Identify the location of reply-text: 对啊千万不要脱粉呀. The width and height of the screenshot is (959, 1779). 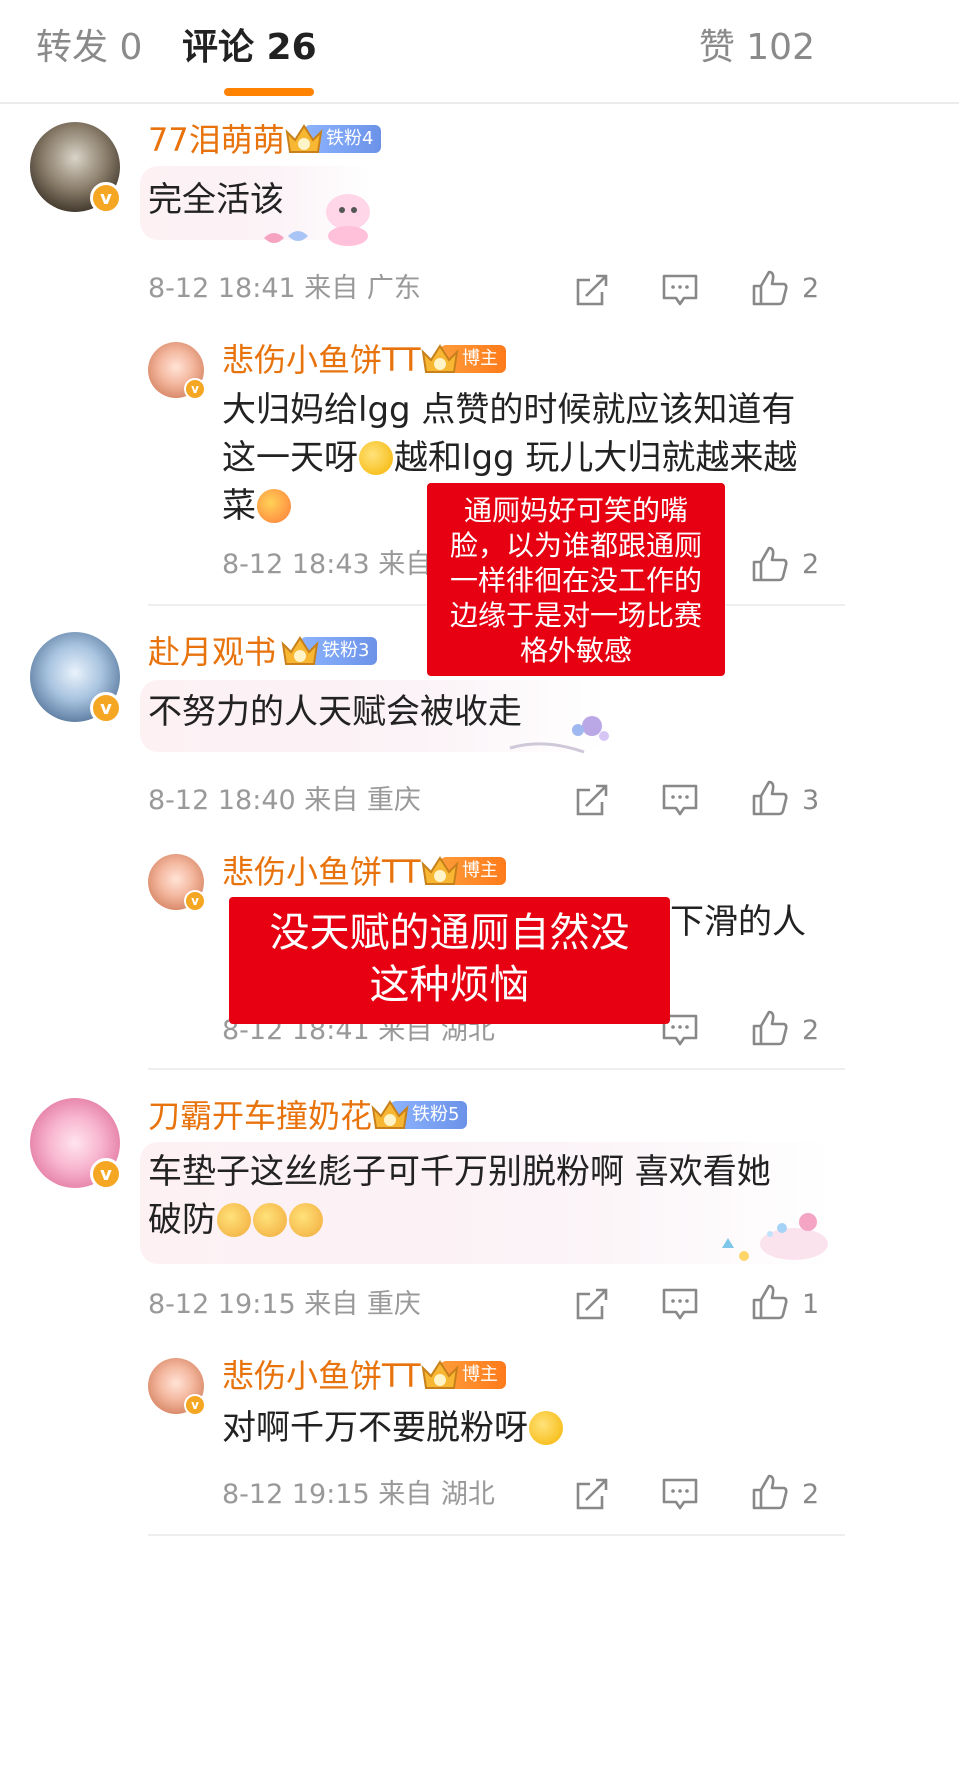
(393, 1428).